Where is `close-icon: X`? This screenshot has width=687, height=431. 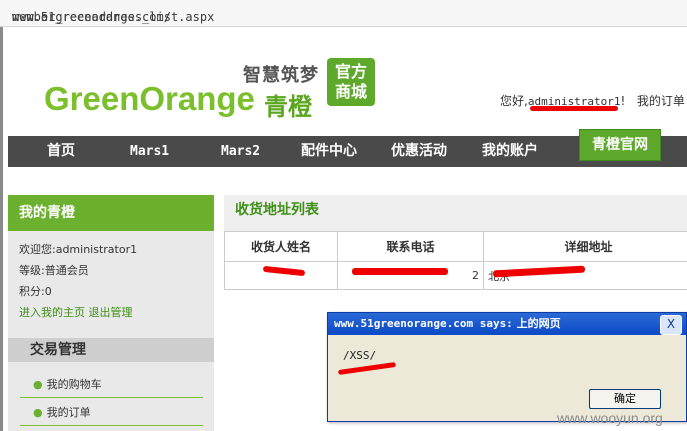 close-icon: X is located at coordinates (671, 325).